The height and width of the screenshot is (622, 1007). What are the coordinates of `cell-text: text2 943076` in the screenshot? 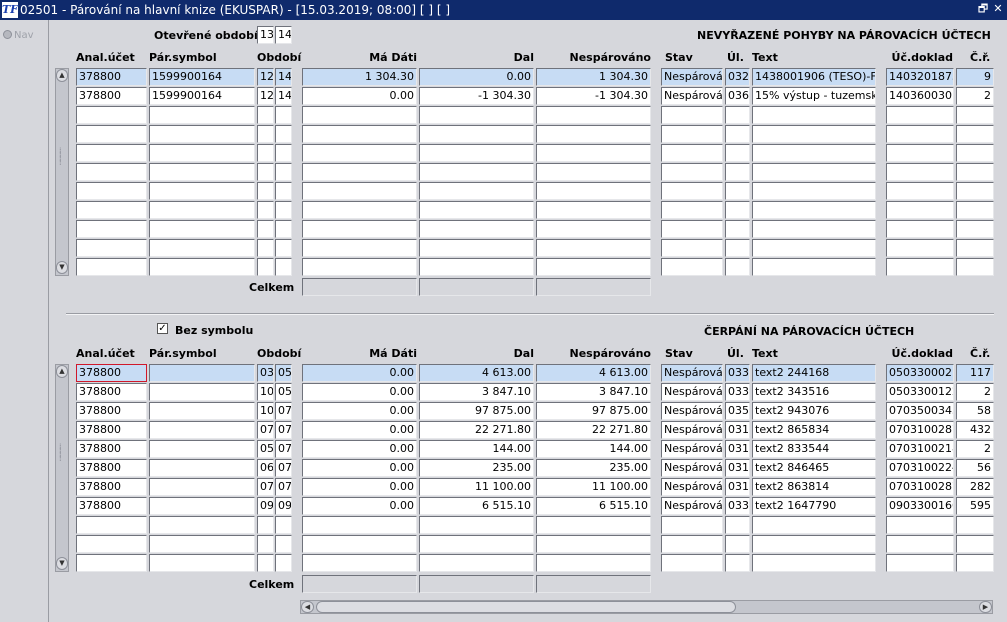 It's located at (814, 411).